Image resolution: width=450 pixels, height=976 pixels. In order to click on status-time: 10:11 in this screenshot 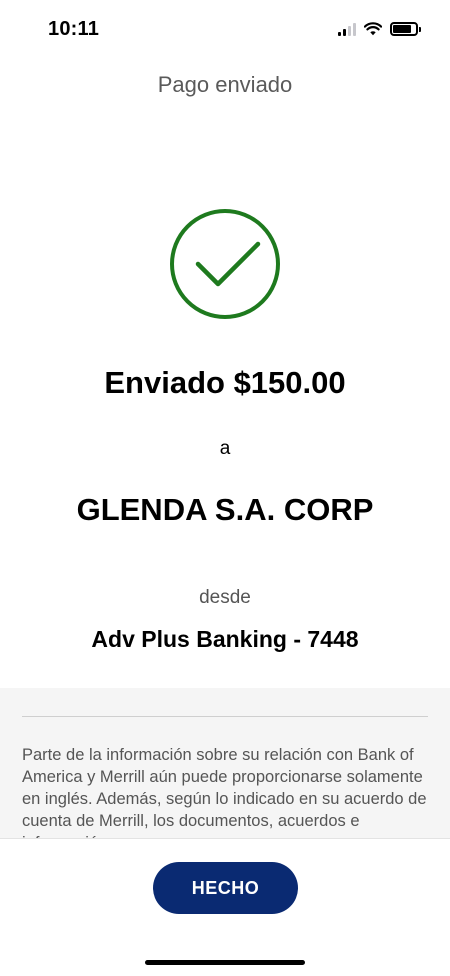, I will do `click(74, 29)`.